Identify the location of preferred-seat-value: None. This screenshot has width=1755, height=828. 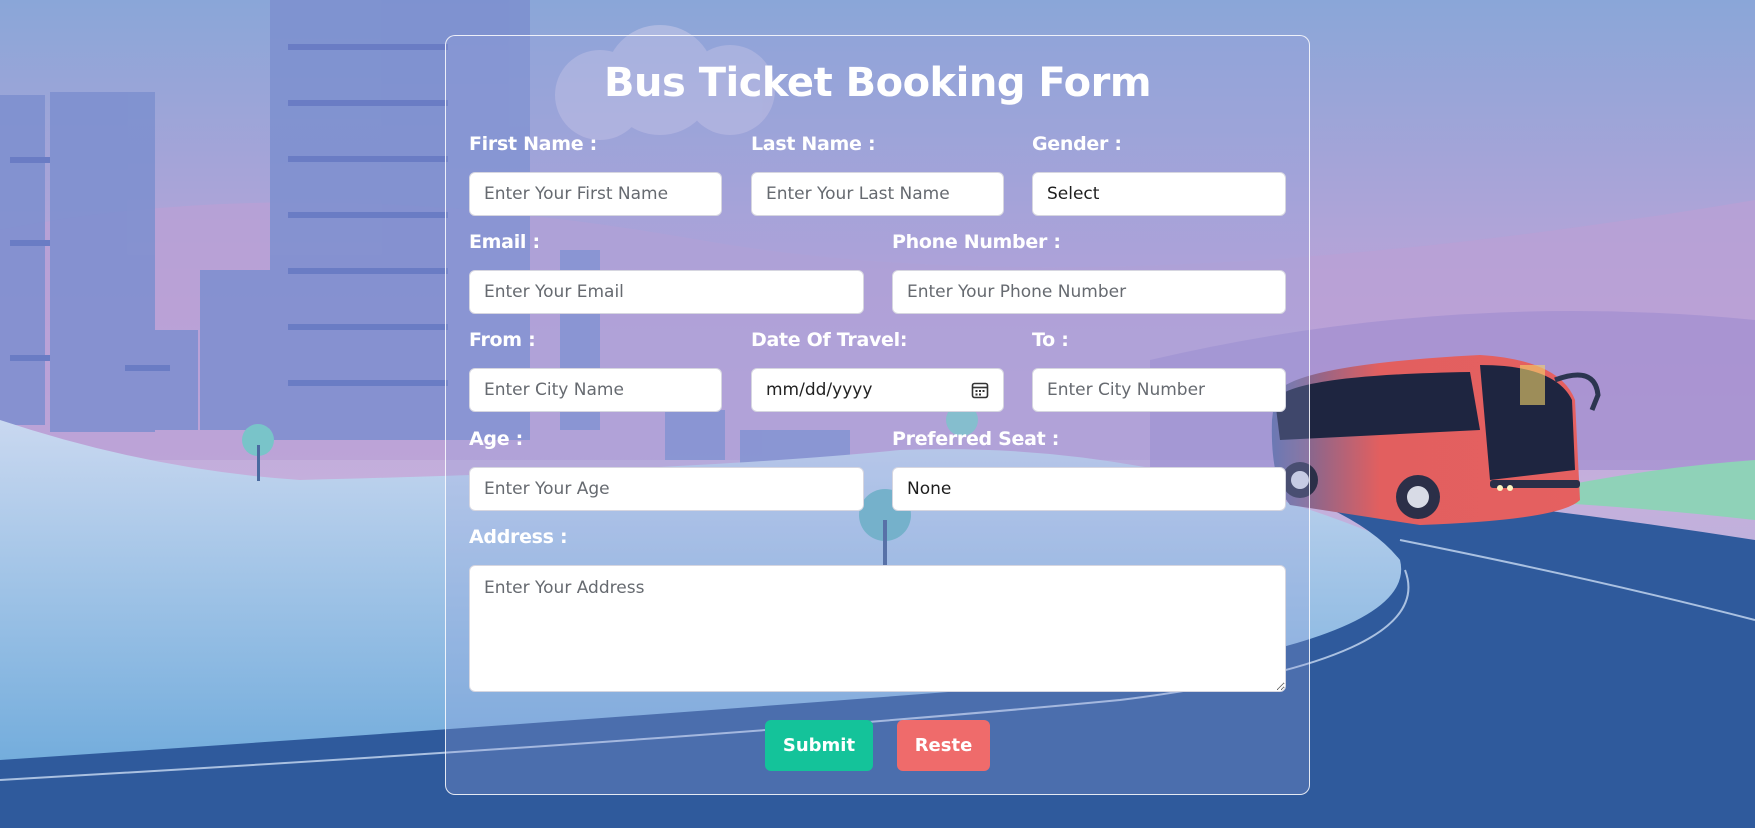
(929, 489).